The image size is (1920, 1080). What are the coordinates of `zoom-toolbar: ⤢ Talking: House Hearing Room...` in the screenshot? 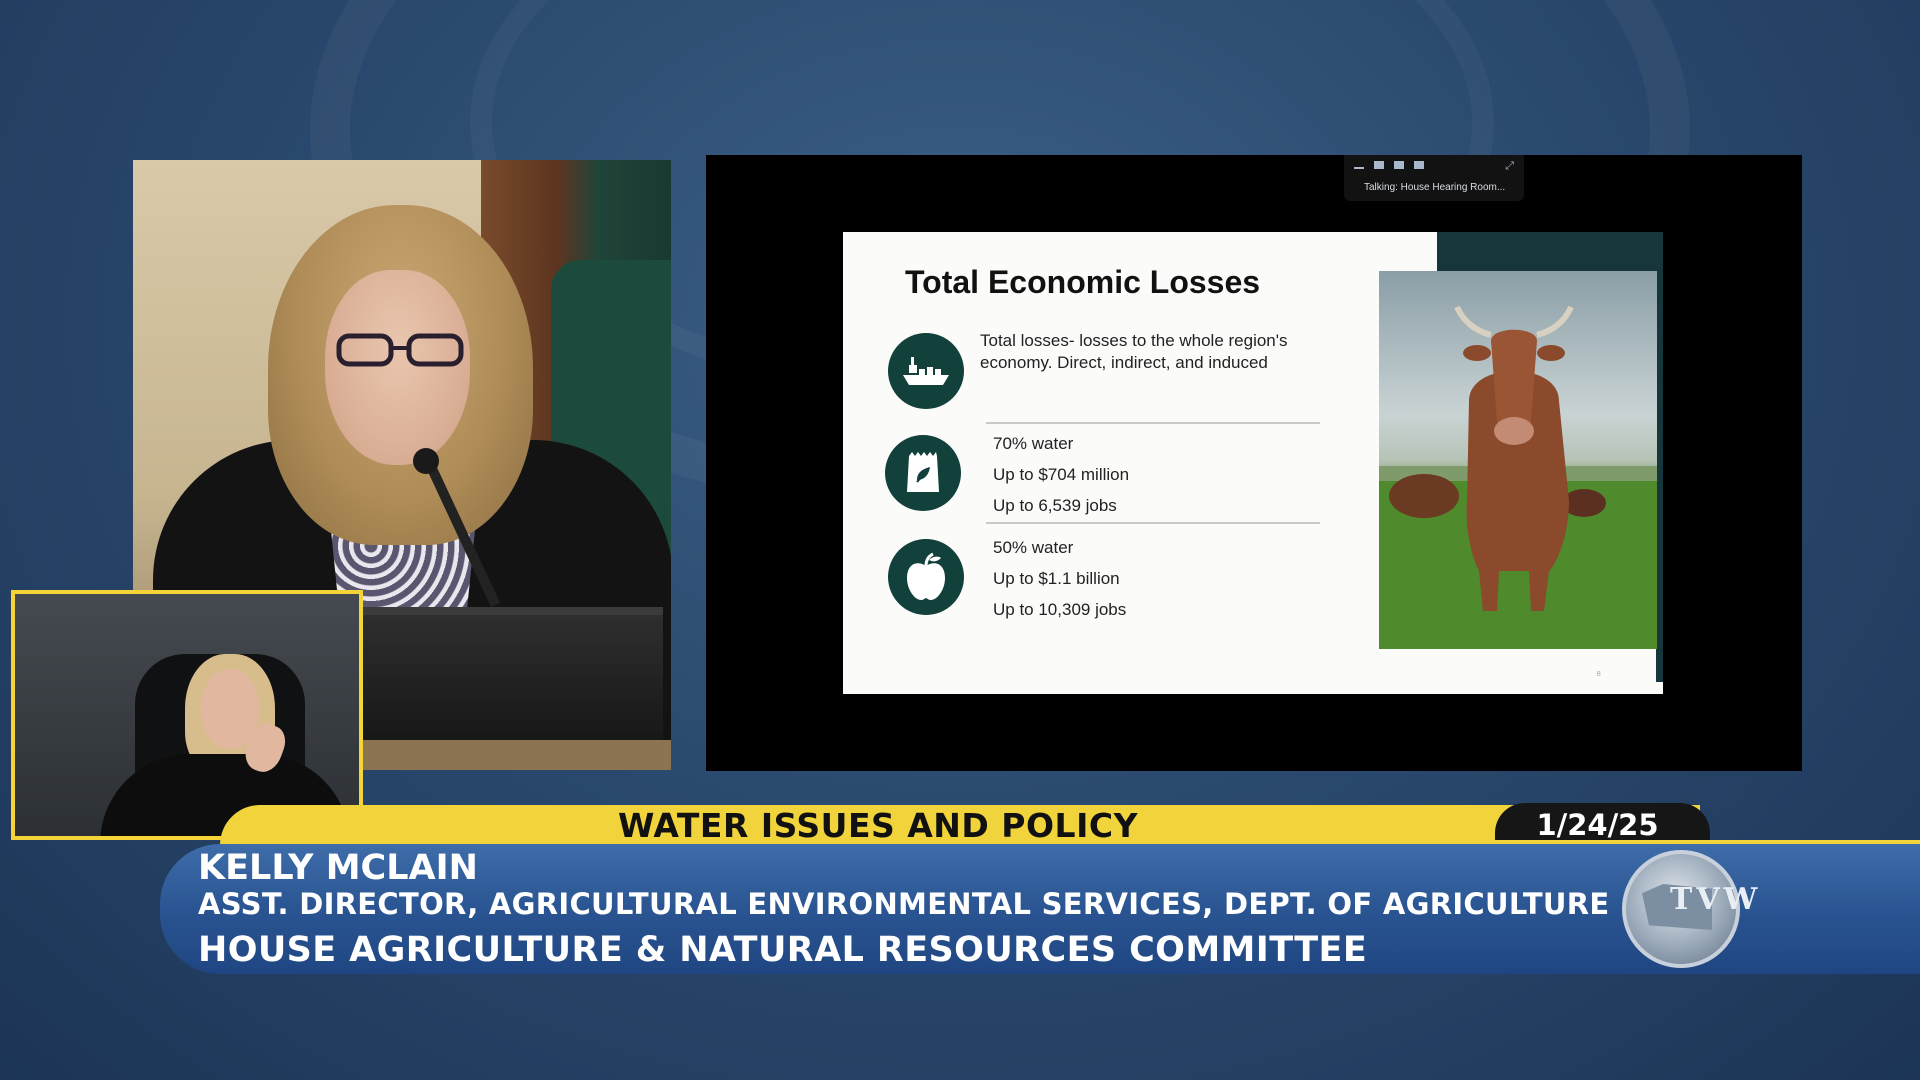 It's located at (1434, 178).